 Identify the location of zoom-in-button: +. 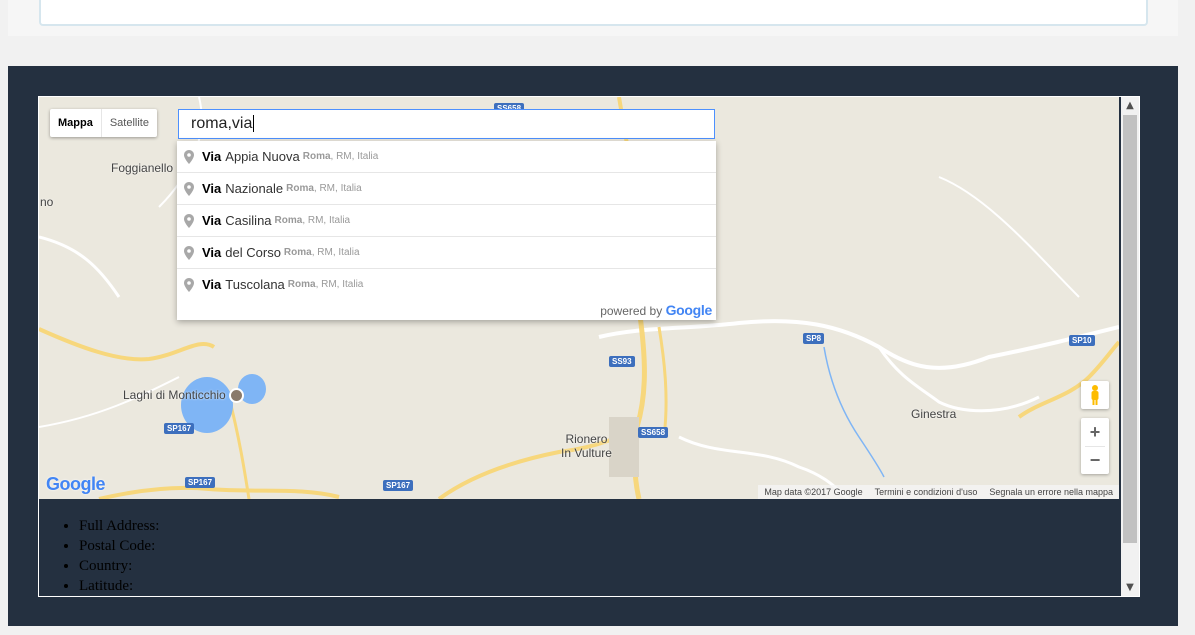
(1095, 432).